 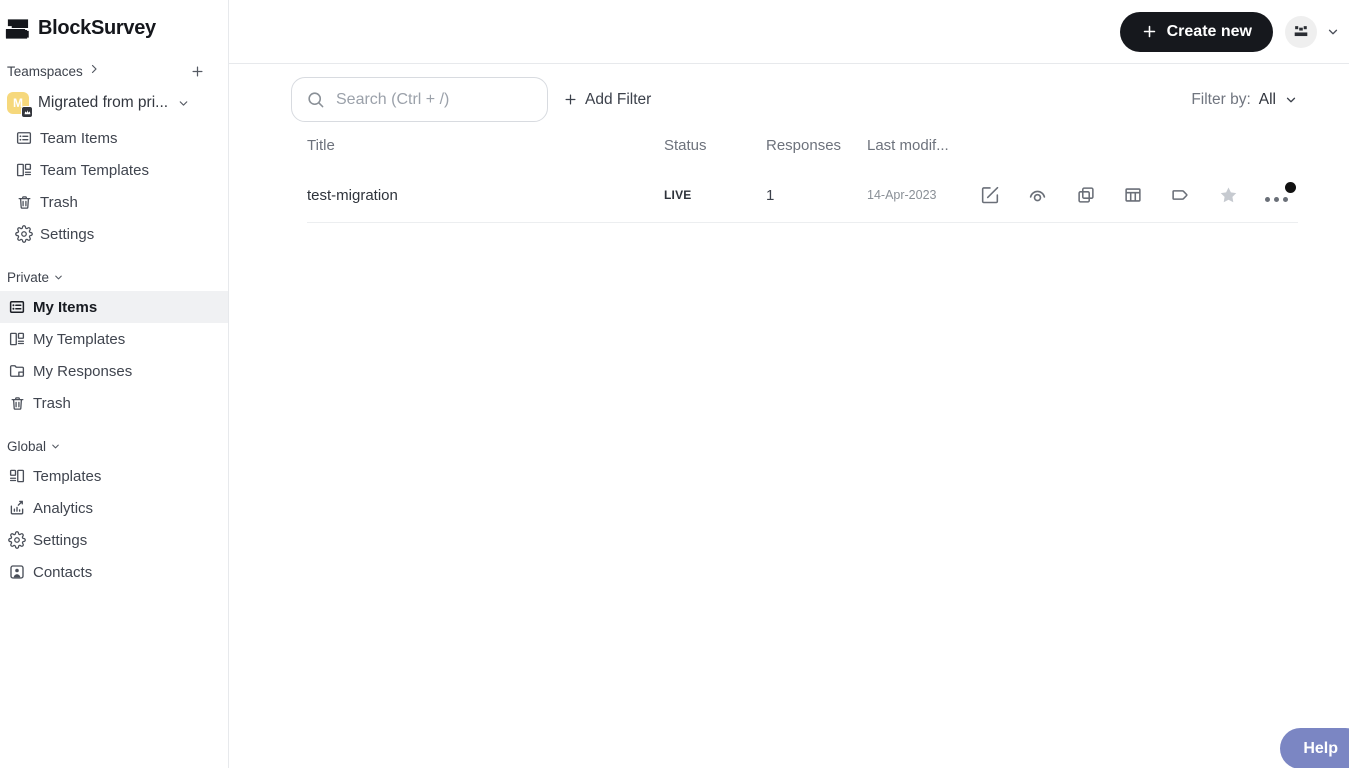 I want to click on teamspaces-label: Teamspaces, so click(x=45, y=71).